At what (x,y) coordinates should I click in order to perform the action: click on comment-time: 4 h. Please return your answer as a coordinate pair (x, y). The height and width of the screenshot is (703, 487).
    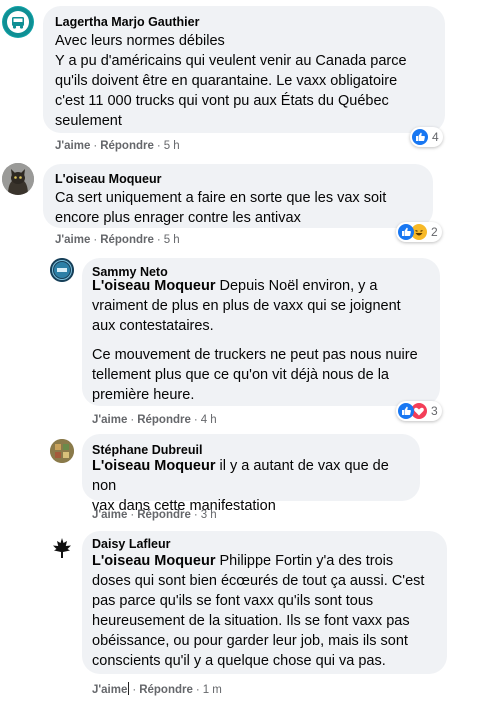
    Looking at the image, I should click on (209, 420).